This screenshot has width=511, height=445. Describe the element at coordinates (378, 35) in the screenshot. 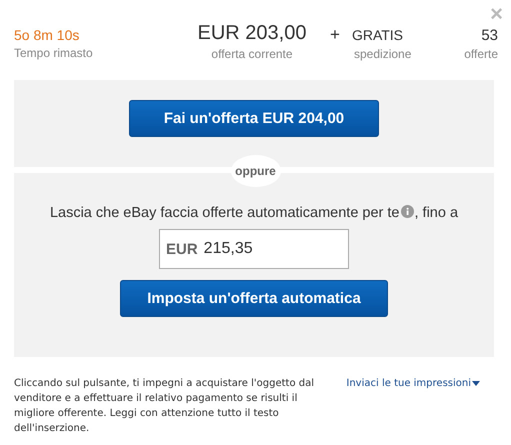

I see `stat-value: GRATIS` at that location.